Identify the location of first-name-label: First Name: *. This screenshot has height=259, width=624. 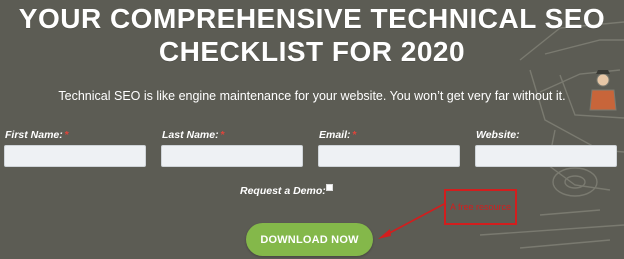
(37, 135).